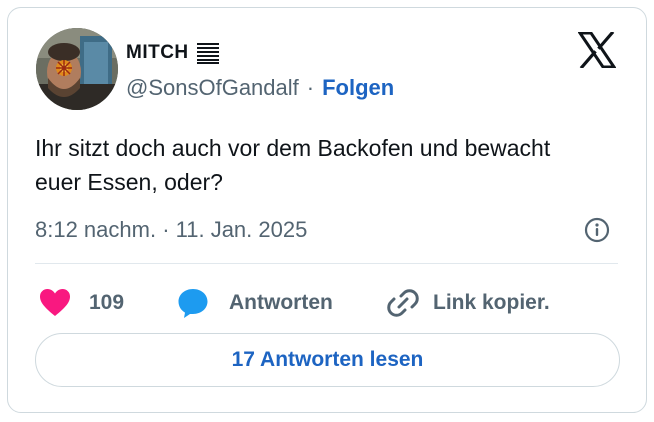 The height and width of the screenshot is (422, 654). I want to click on info-icon, so click(597, 230).